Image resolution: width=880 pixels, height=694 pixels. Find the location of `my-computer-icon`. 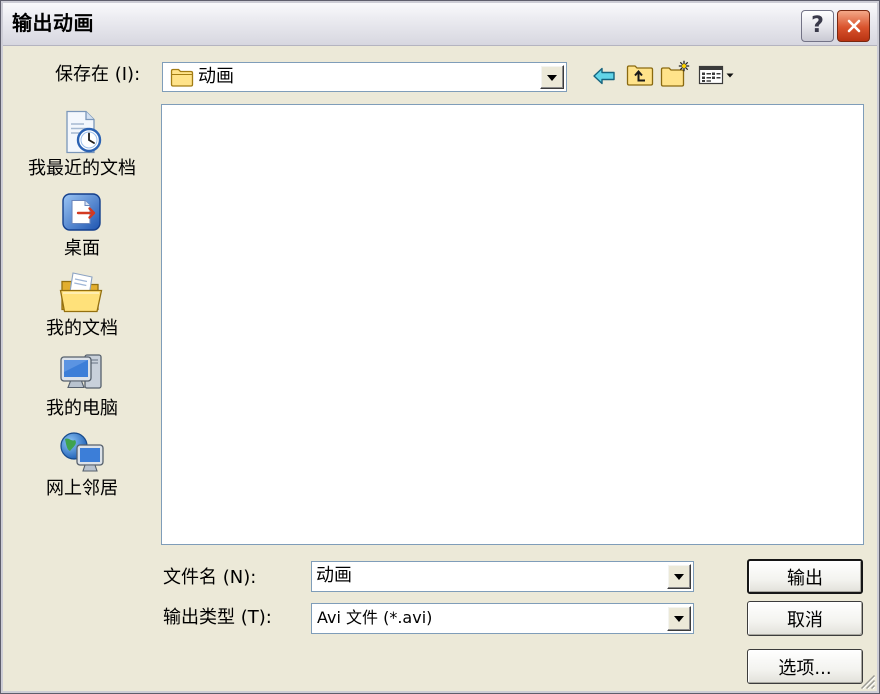

my-computer-icon is located at coordinates (81, 371).